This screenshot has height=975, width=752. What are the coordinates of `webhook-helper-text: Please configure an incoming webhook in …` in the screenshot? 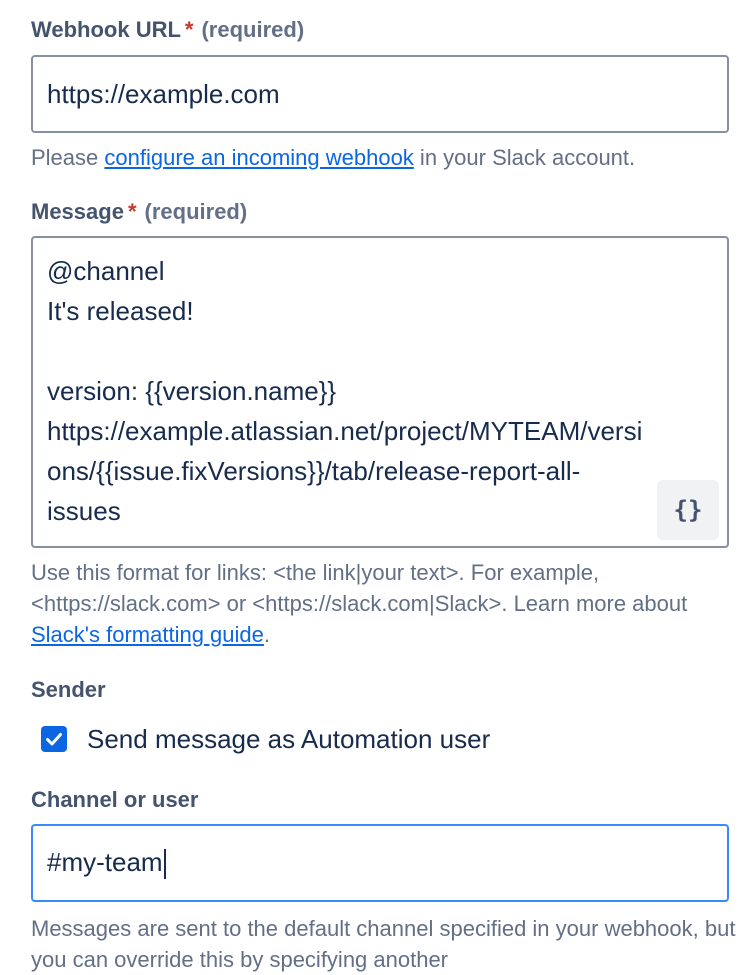 It's located at (383, 157).